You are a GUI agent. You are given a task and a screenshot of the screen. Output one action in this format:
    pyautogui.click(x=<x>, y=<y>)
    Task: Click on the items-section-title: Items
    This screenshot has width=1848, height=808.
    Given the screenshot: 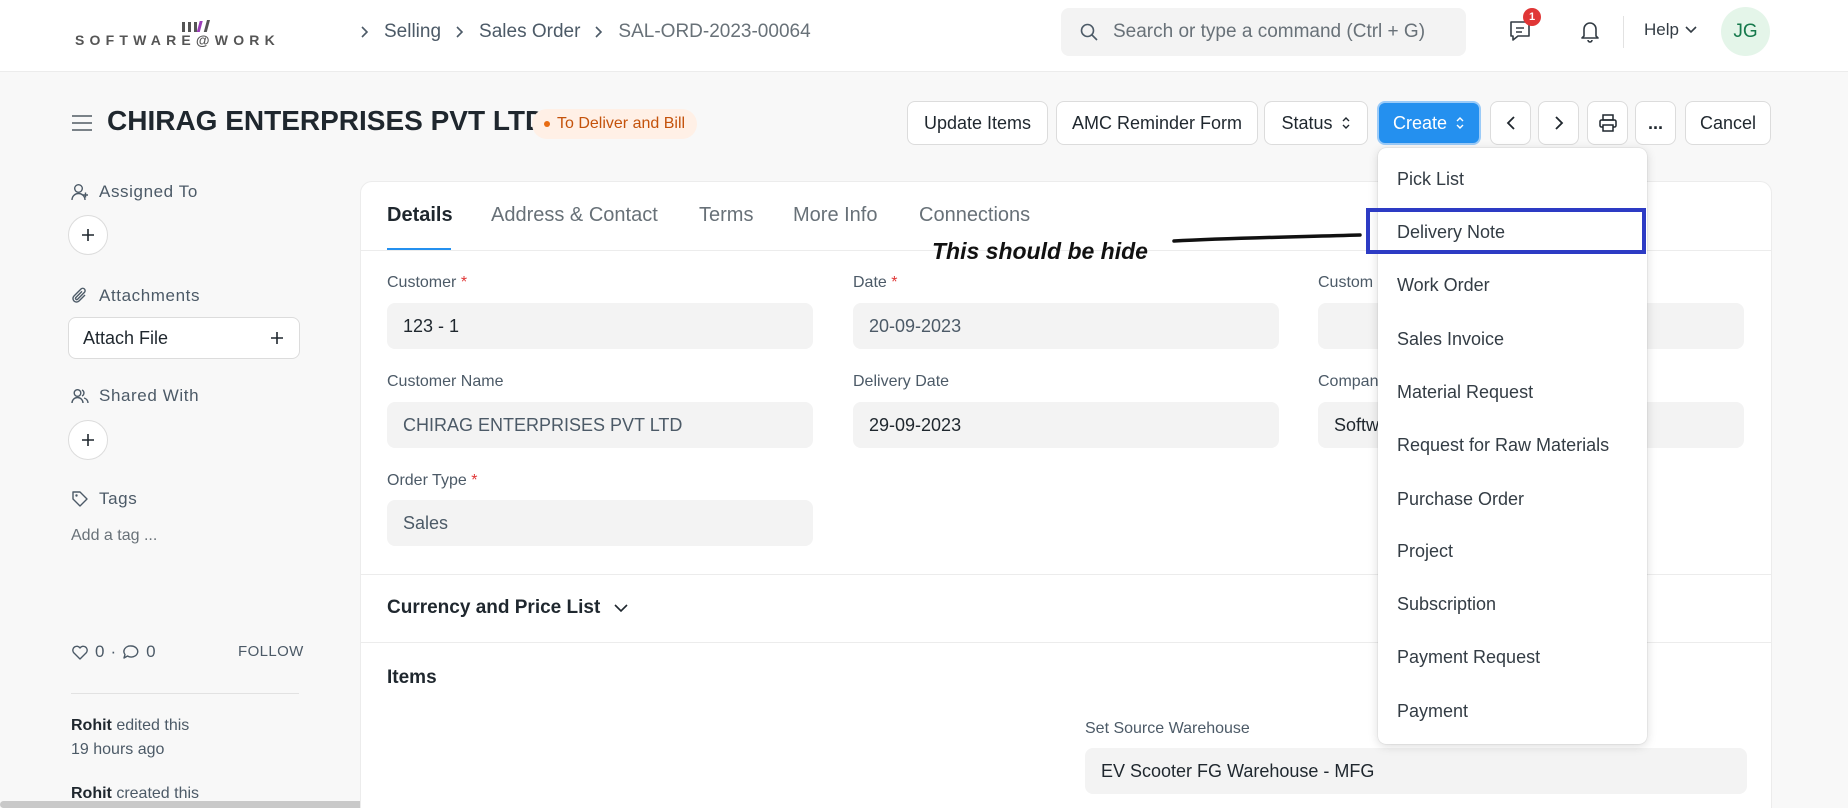 What is the action you would take?
    pyautogui.click(x=412, y=677)
    